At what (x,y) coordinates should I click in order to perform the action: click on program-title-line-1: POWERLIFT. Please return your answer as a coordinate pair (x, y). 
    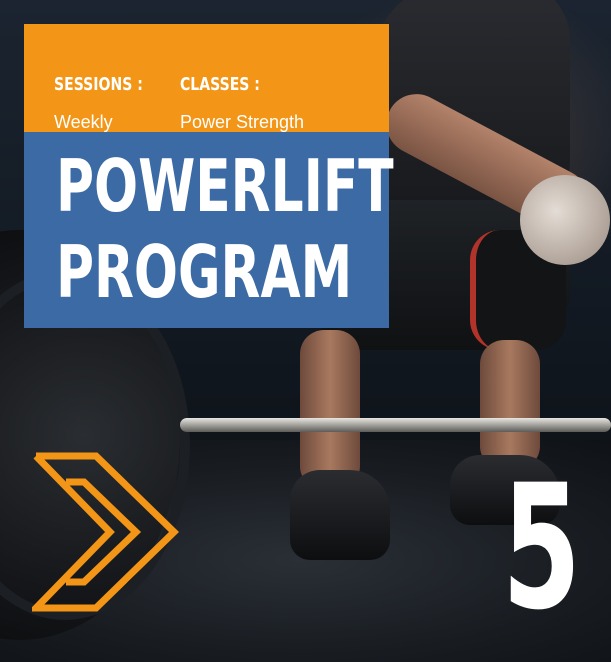
    Looking at the image, I should click on (225, 186).